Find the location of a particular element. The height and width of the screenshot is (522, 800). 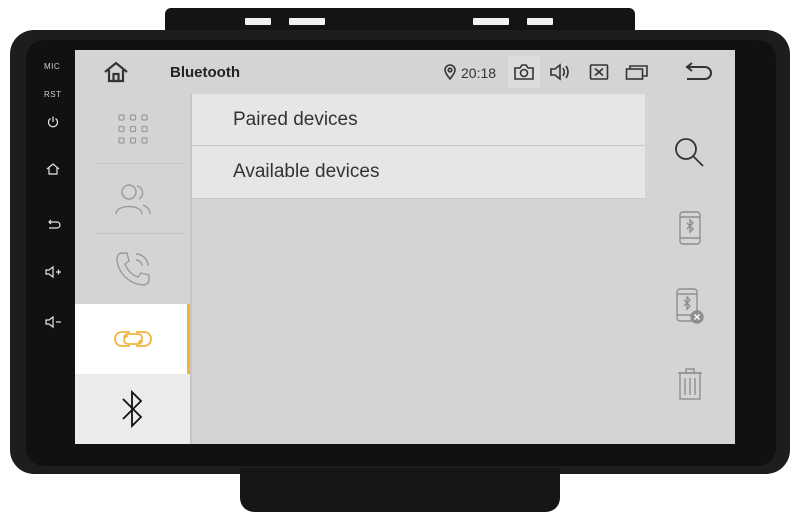

hw-volume-down-button is located at coordinates (53, 322).